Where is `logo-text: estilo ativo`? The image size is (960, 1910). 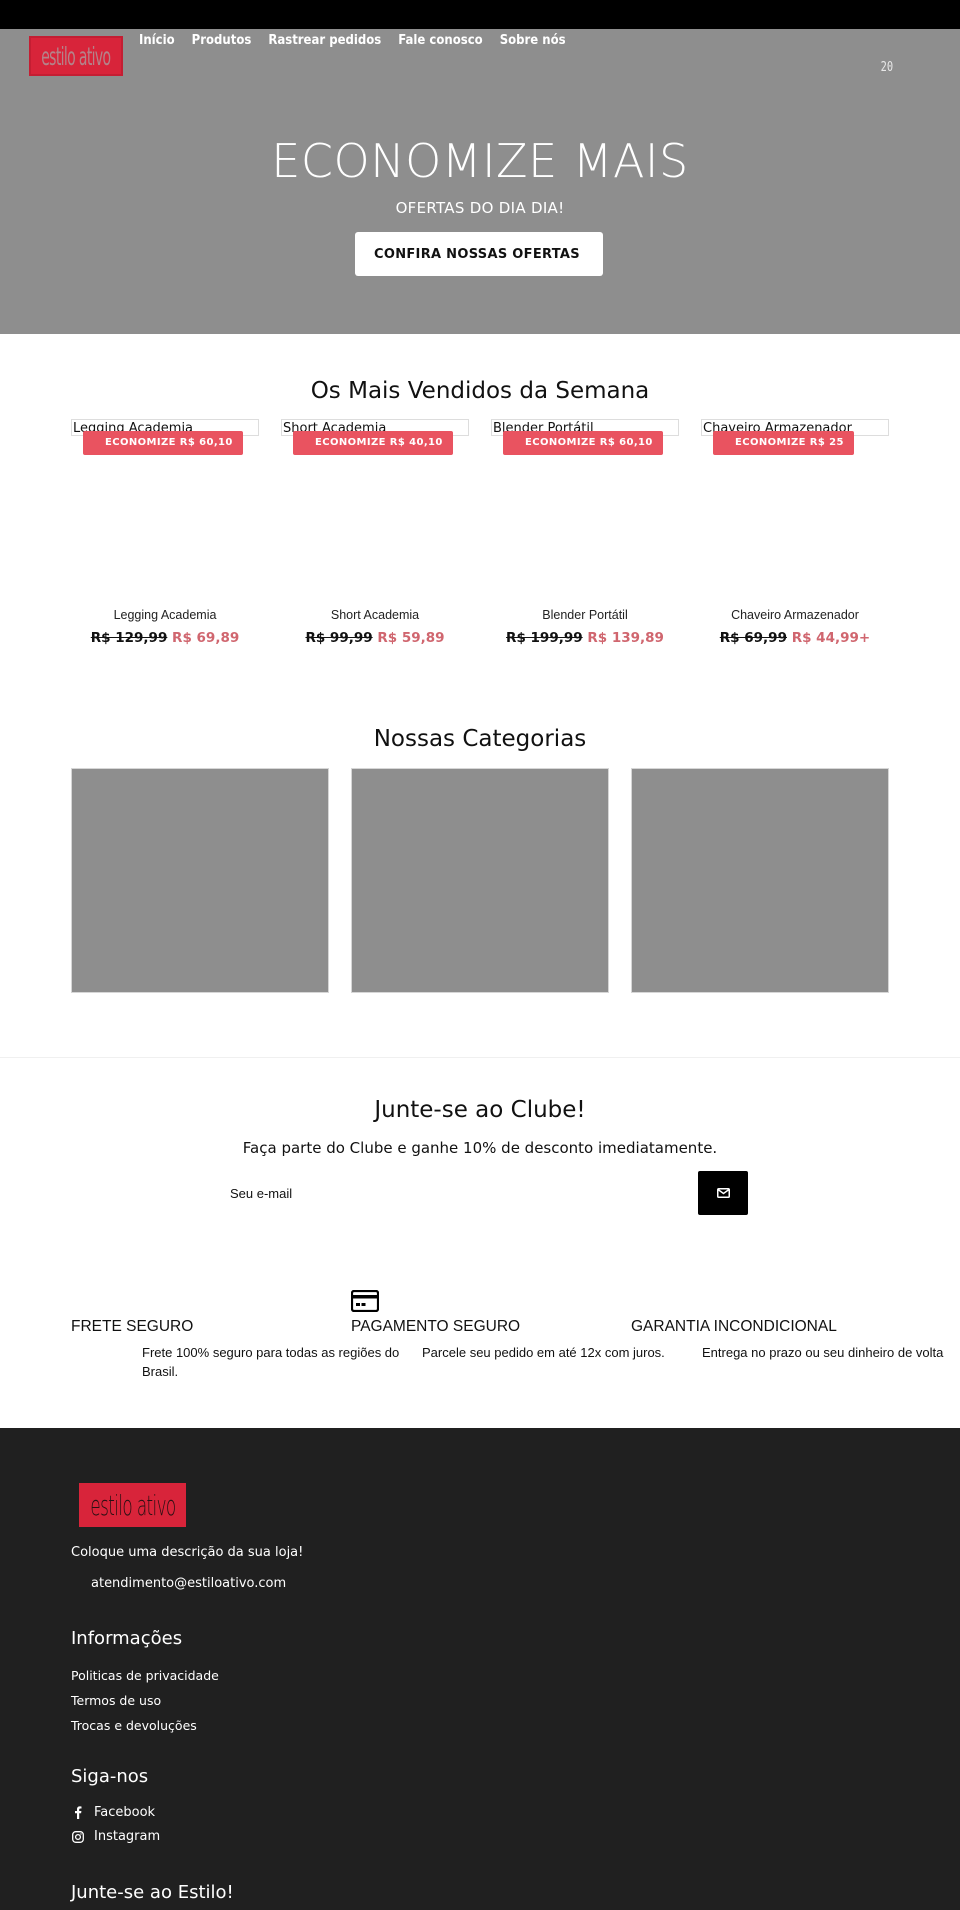 logo-text: estilo ativo is located at coordinates (76, 56).